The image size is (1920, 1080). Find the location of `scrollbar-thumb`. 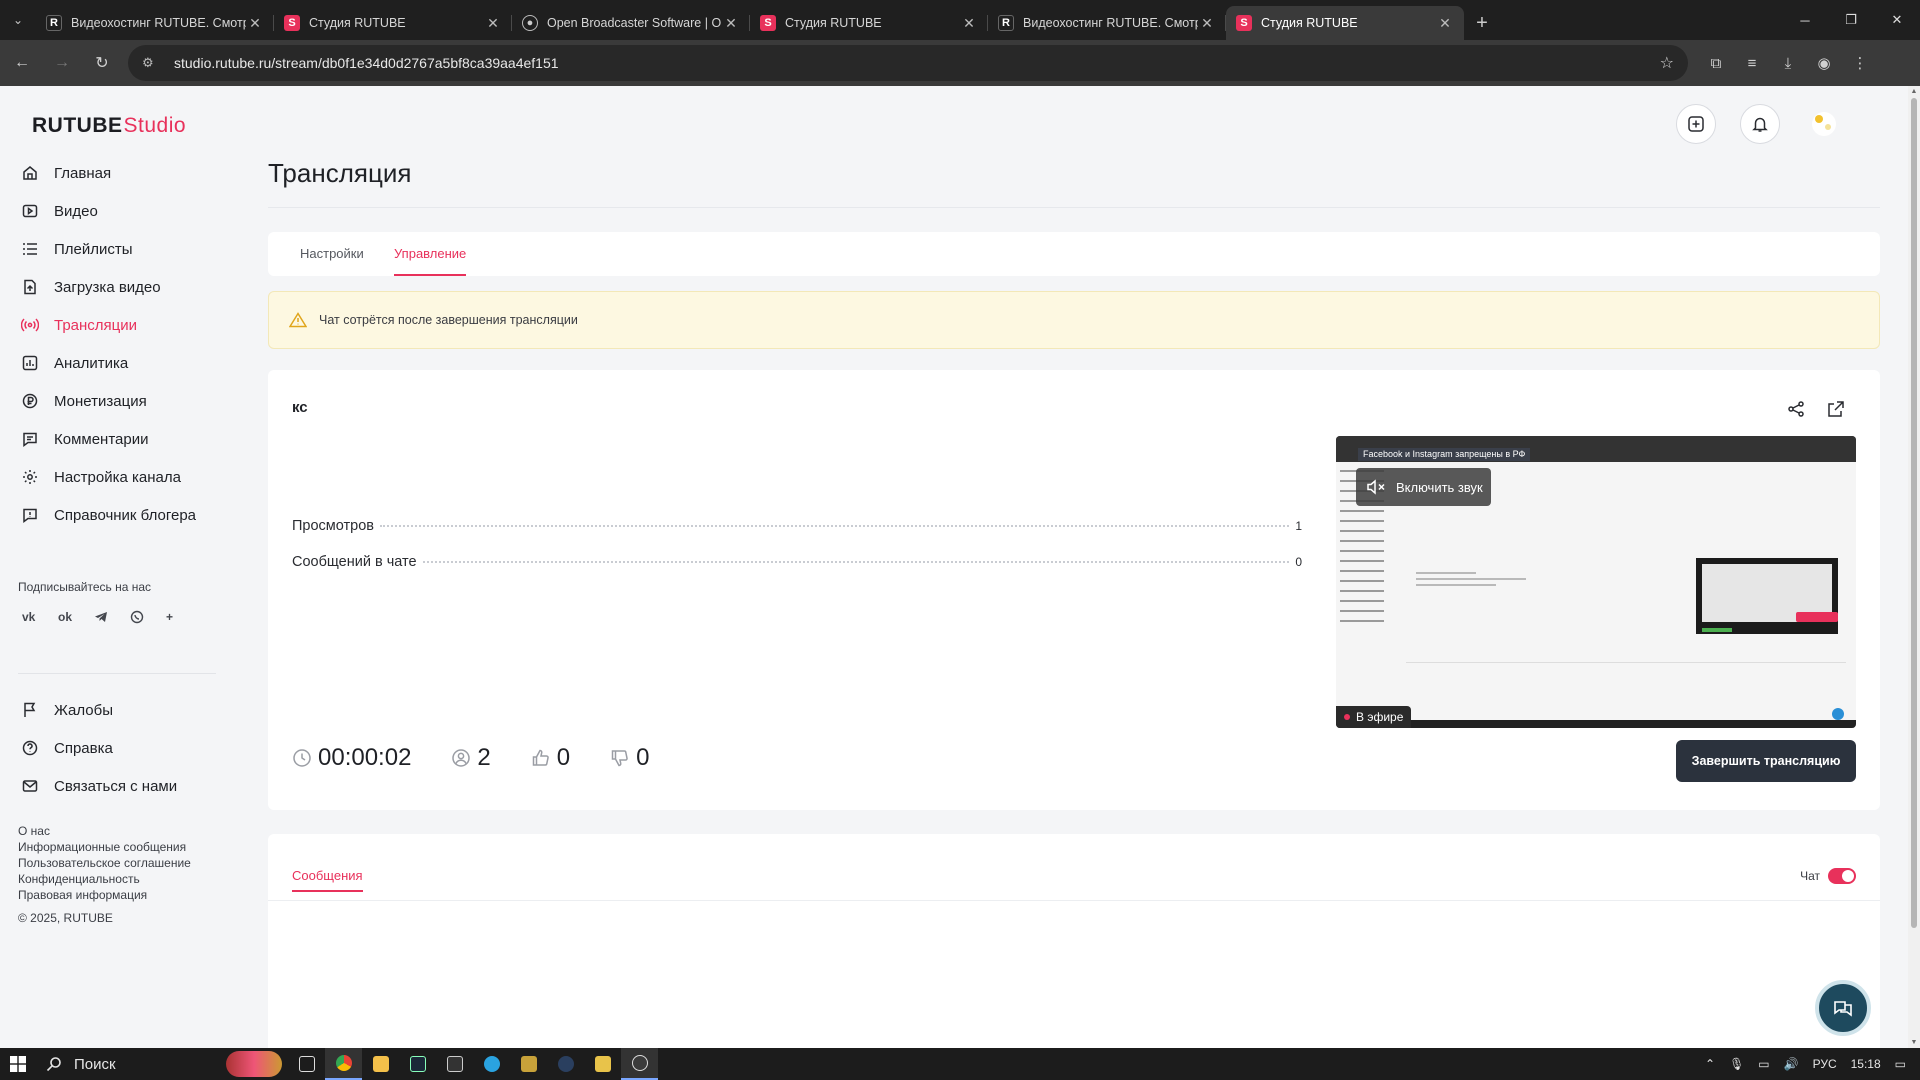

scrollbar-thumb is located at coordinates (1914, 513).